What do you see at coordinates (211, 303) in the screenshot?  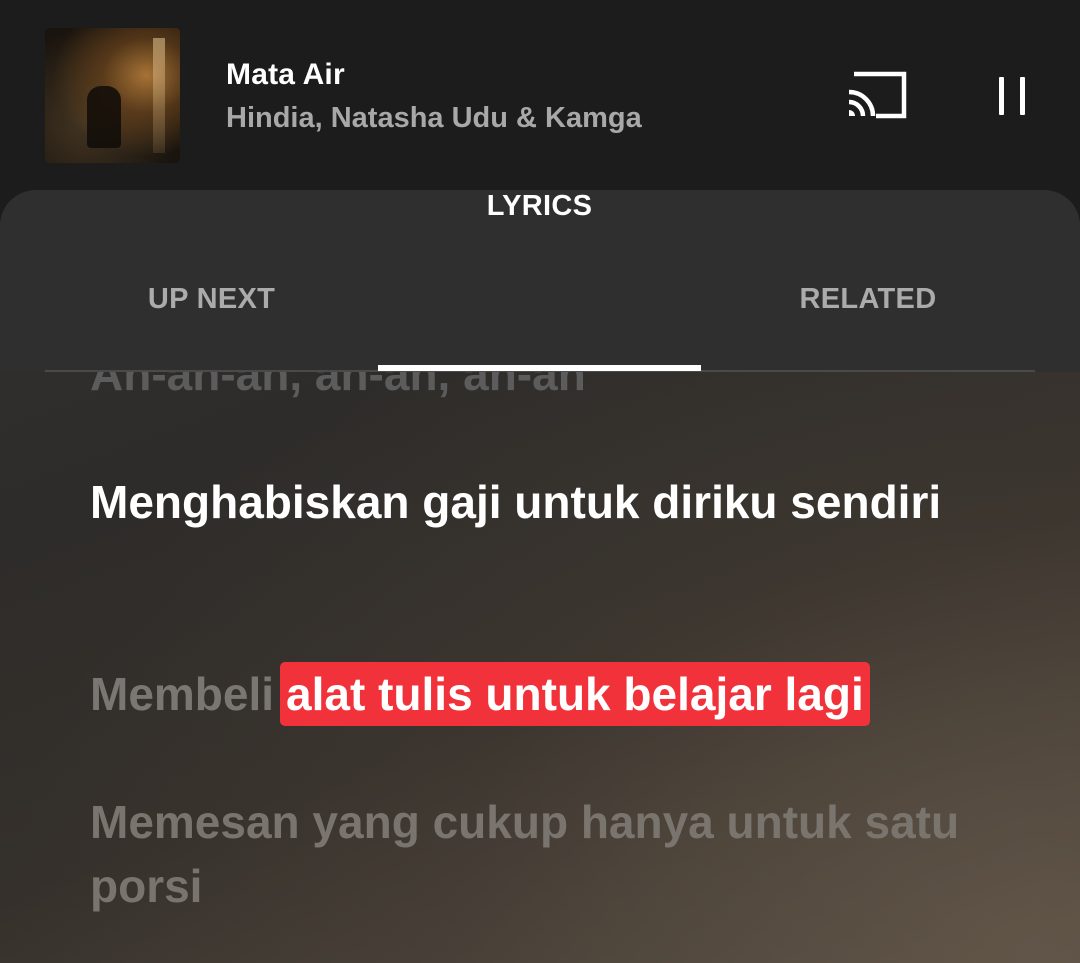 I see `tab-up-next: UP NEXT` at bounding box center [211, 303].